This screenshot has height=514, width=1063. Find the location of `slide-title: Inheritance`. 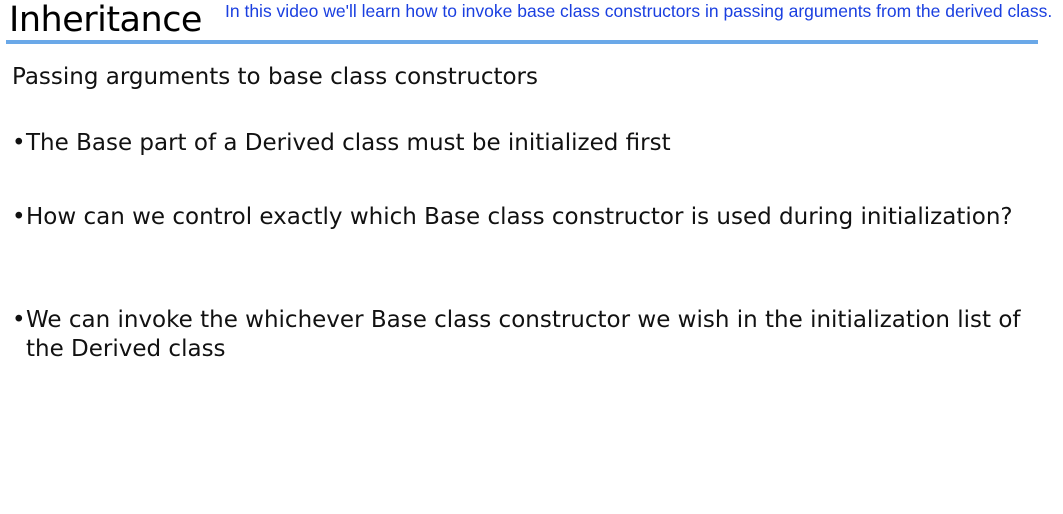

slide-title: Inheritance is located at coordinates (105, 20).